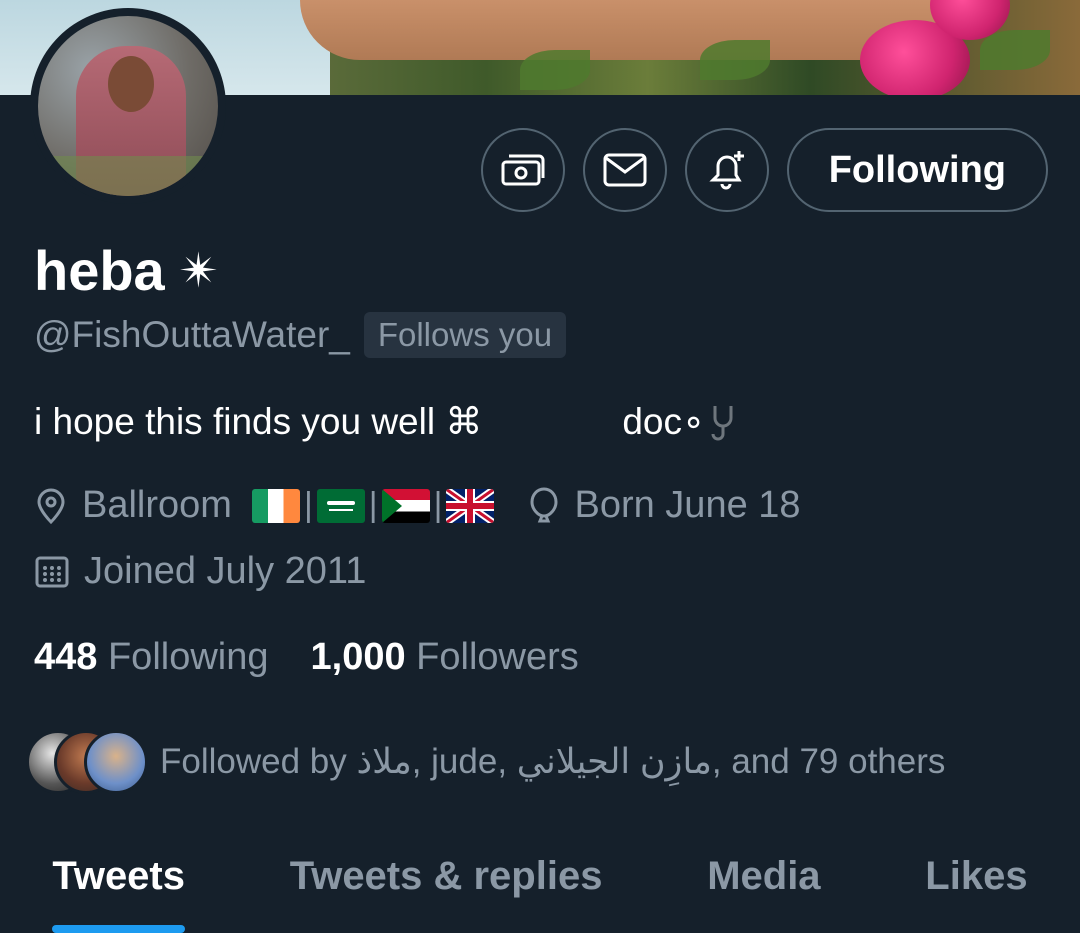  Describe the element at coordinates (664, 421) in the screenshot. I see `bio-tail: doc∘` at that location.